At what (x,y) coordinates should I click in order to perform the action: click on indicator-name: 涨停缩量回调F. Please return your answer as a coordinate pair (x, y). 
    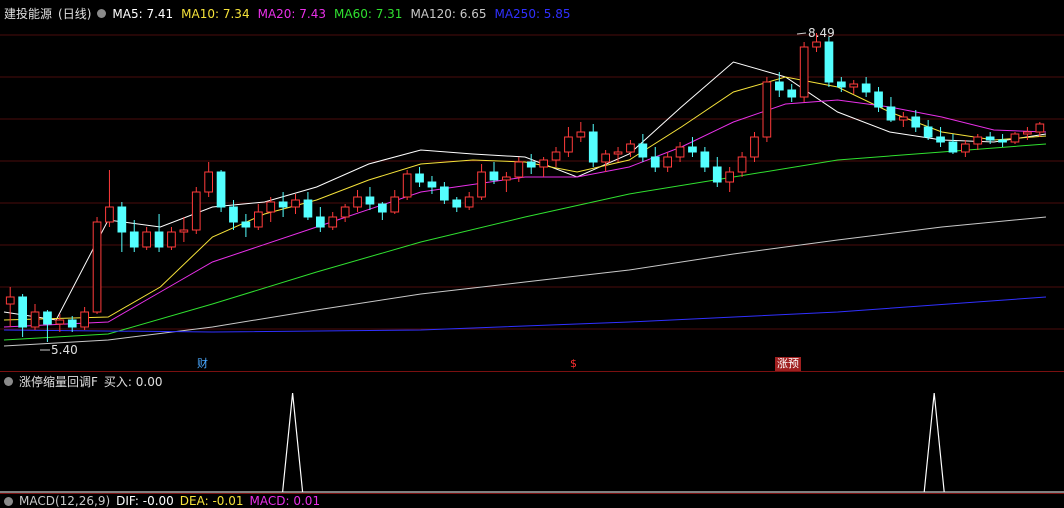
    Looking at the image, I should click on (58, 381).